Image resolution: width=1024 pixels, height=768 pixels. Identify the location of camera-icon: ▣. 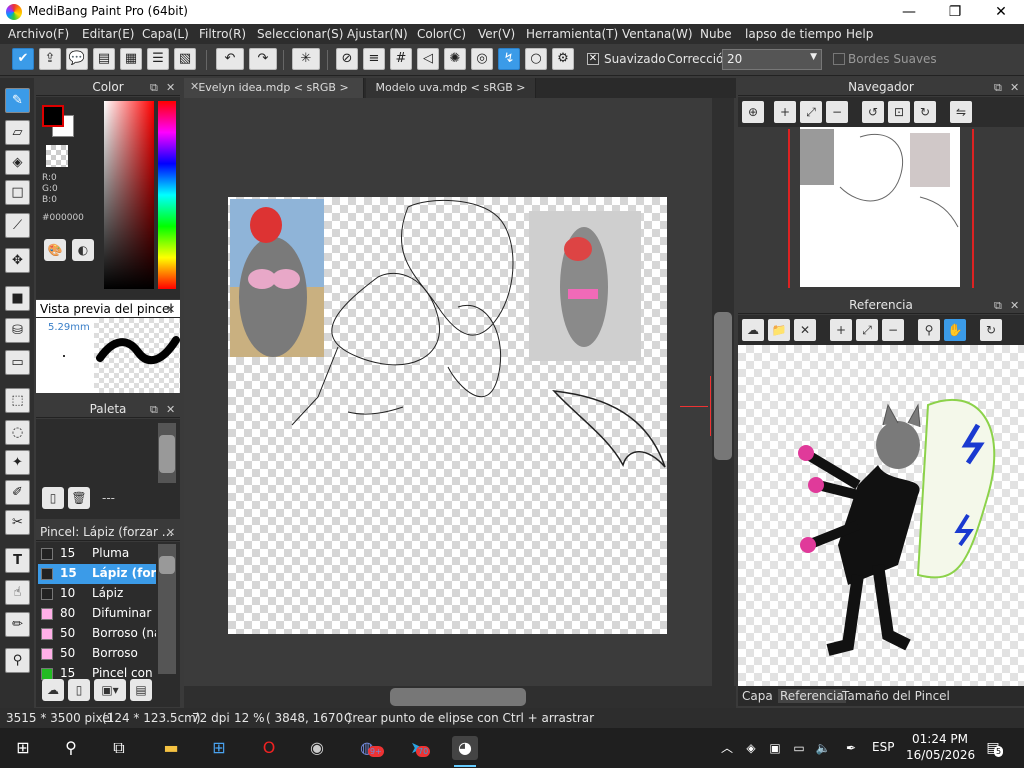
(775, 748).